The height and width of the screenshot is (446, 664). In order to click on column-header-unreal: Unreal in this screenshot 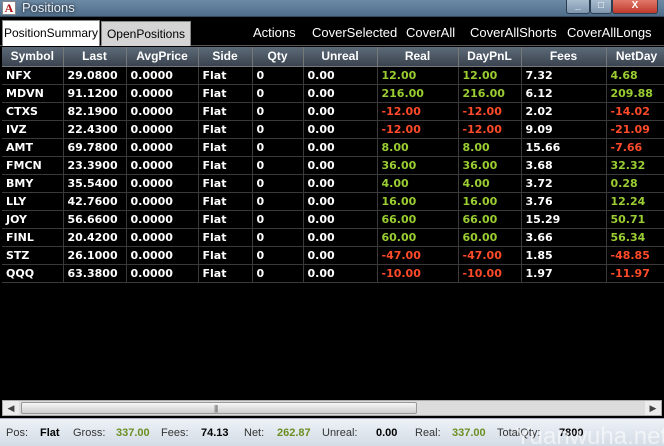, I will do `click(340, 57)`.